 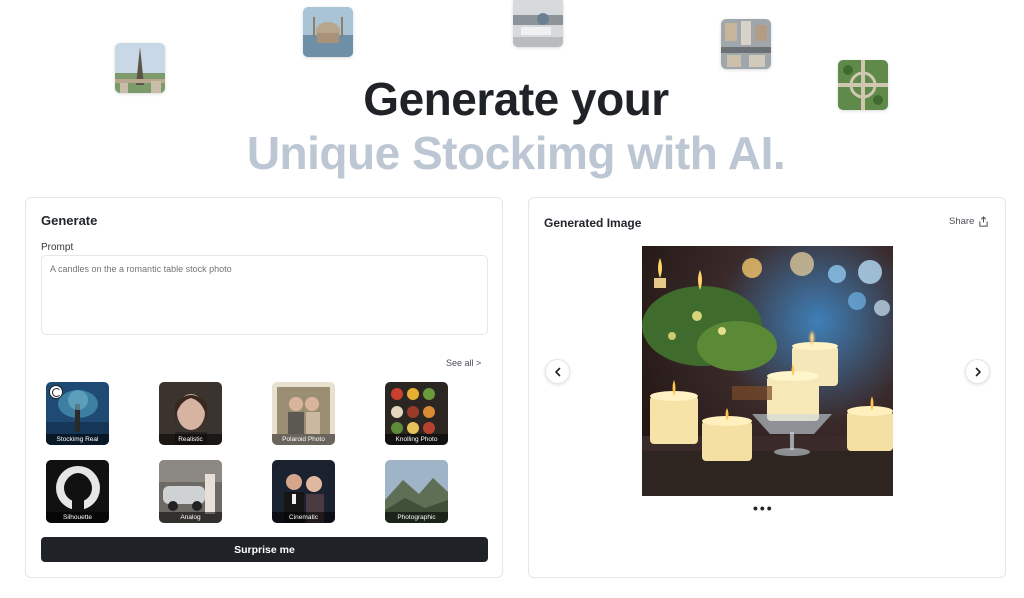 What do you see at coordinates (538, 23) in the screenshot?
I see `airport-thumbnail` at bounding box center [538, 23].